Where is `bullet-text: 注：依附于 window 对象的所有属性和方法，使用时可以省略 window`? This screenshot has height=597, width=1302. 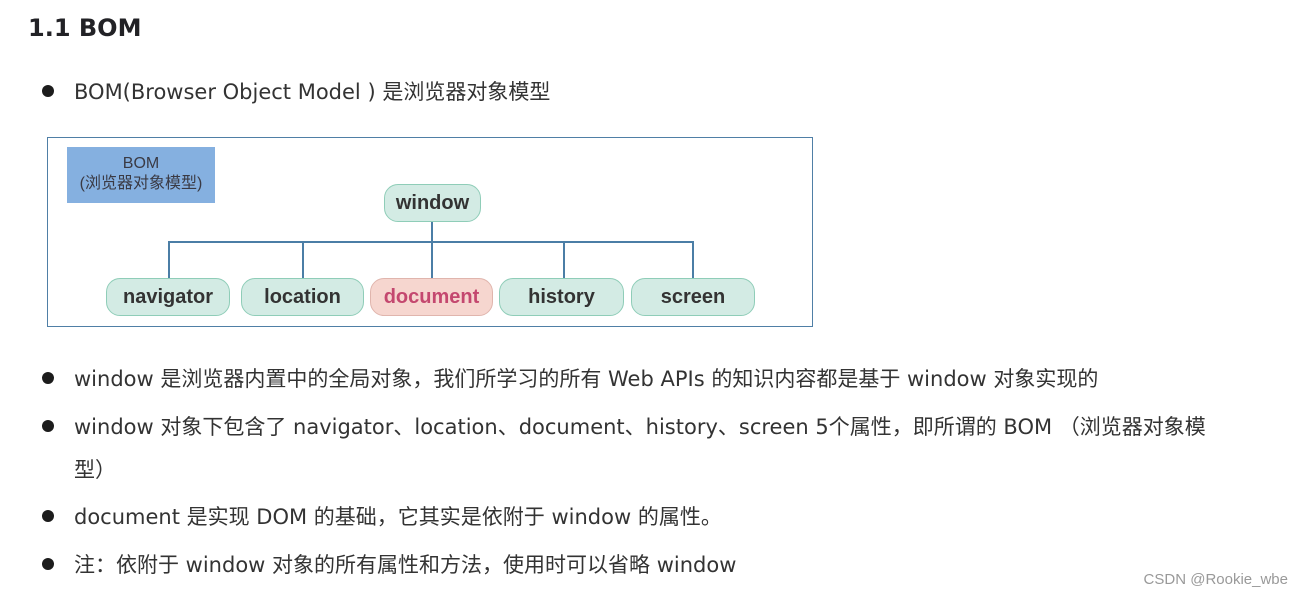 bullet-text: 注：依附于 window 对象的所有属性和方法，使用时可以省略 window is located at coordinates (405, 565).